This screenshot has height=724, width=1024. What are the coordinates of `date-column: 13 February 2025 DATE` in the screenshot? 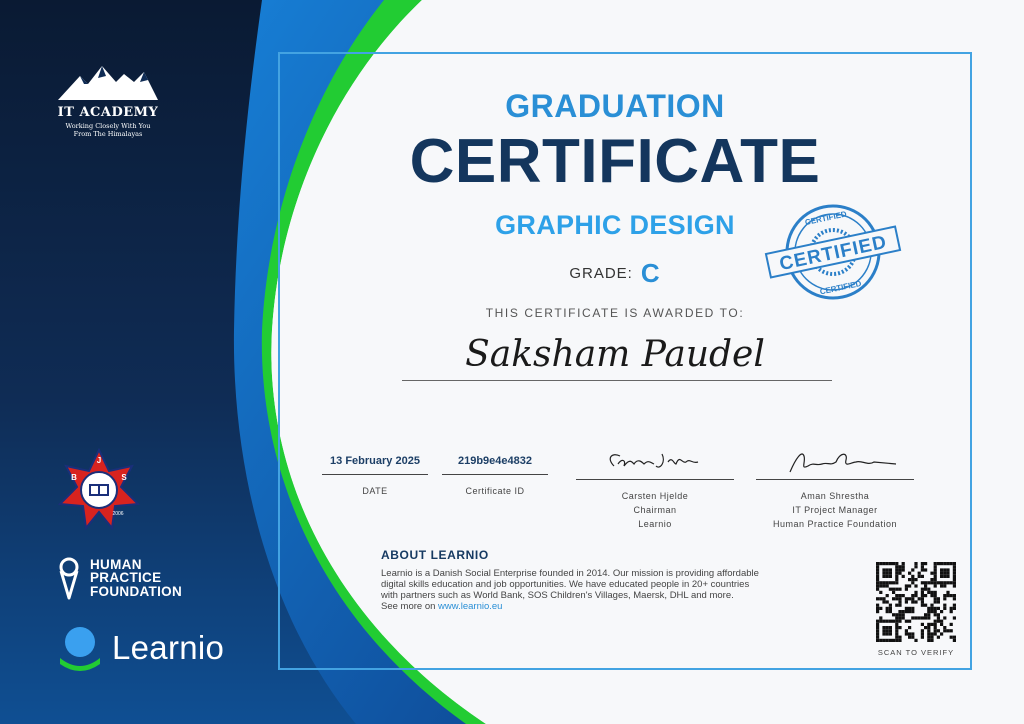 It's located at (375, 472).